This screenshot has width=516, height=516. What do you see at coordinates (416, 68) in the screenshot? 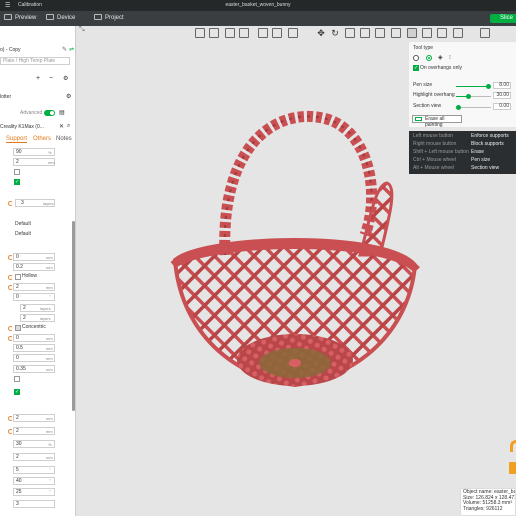
I see `on-overhangs-checkbox: ✓` at bounding box center [416, 68].